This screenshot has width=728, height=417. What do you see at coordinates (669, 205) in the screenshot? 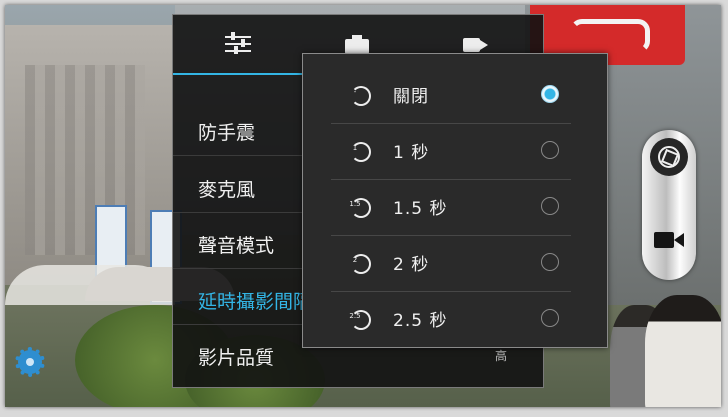
I see `capture-mode-switch` at bounding box center [669, 205].